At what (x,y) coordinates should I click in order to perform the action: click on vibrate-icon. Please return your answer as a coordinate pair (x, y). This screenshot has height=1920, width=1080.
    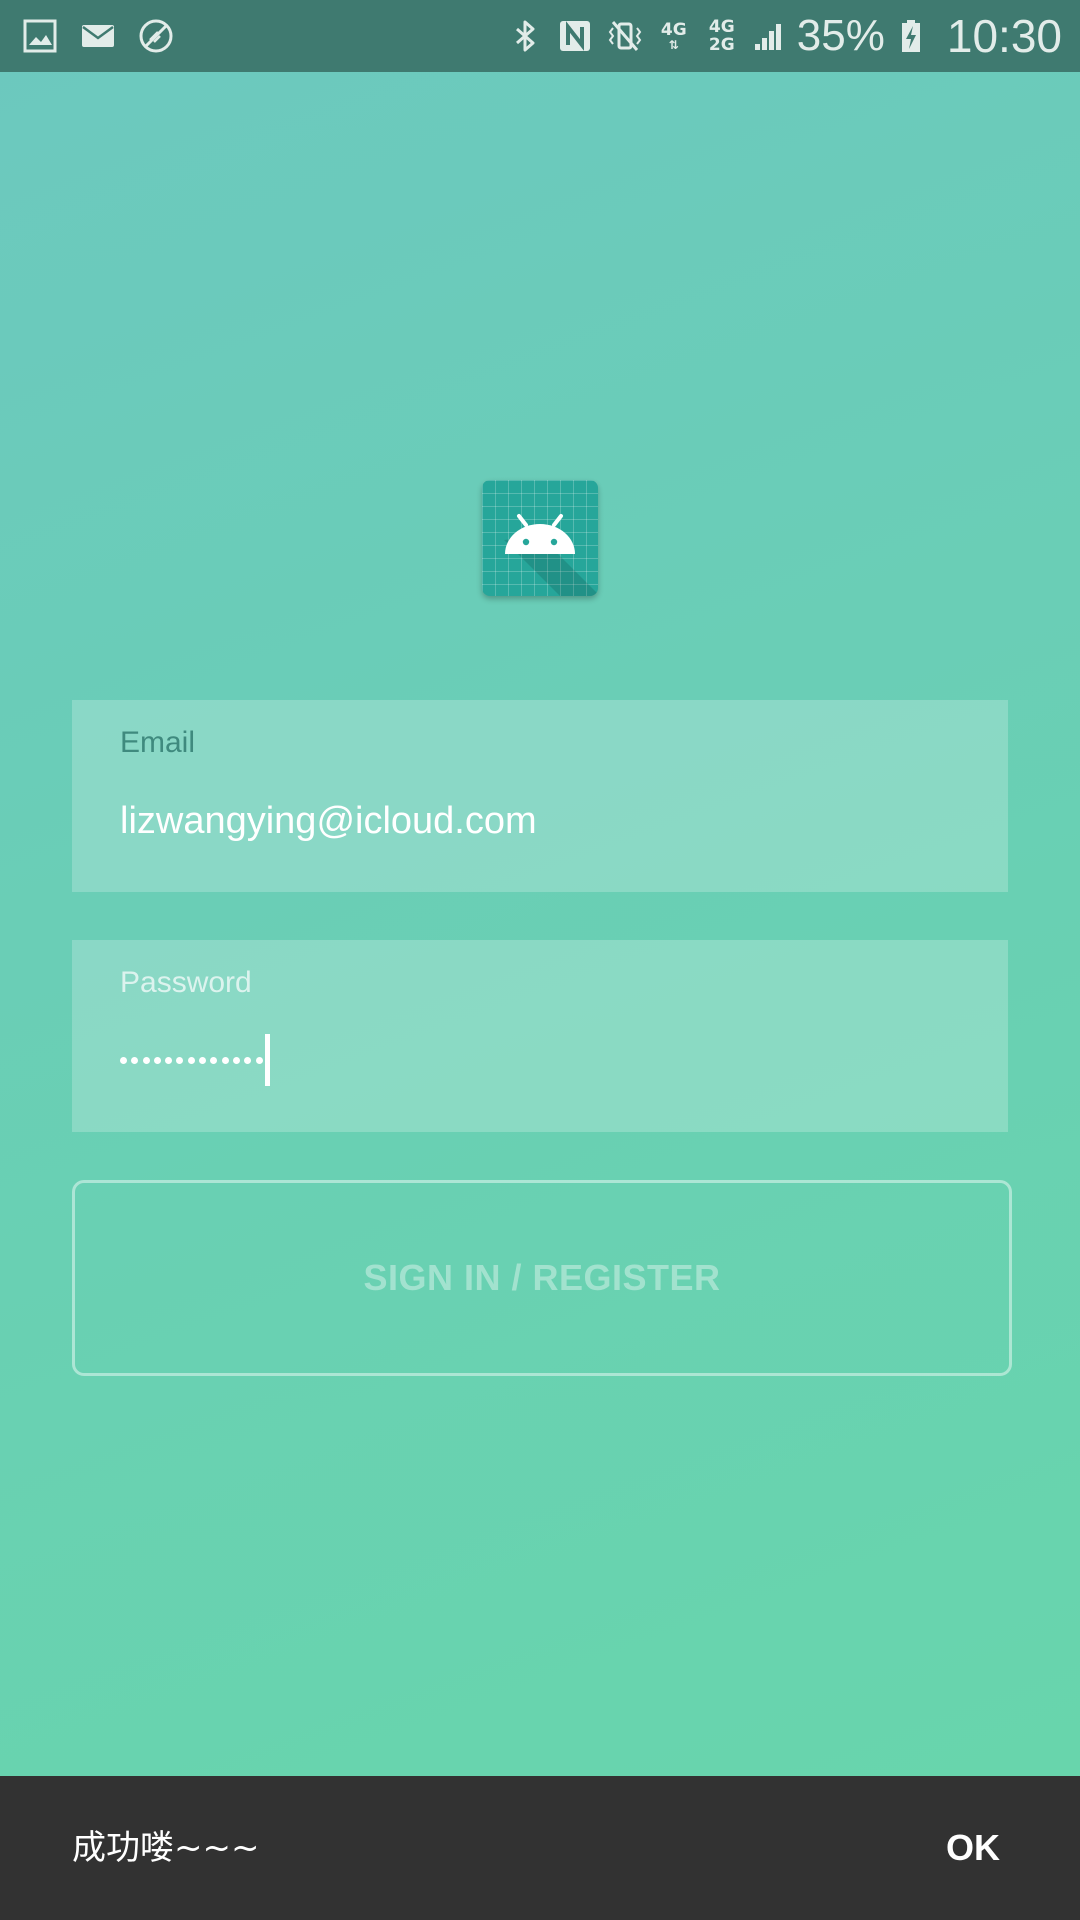
    Looking at the image, I should click on (625, 36).